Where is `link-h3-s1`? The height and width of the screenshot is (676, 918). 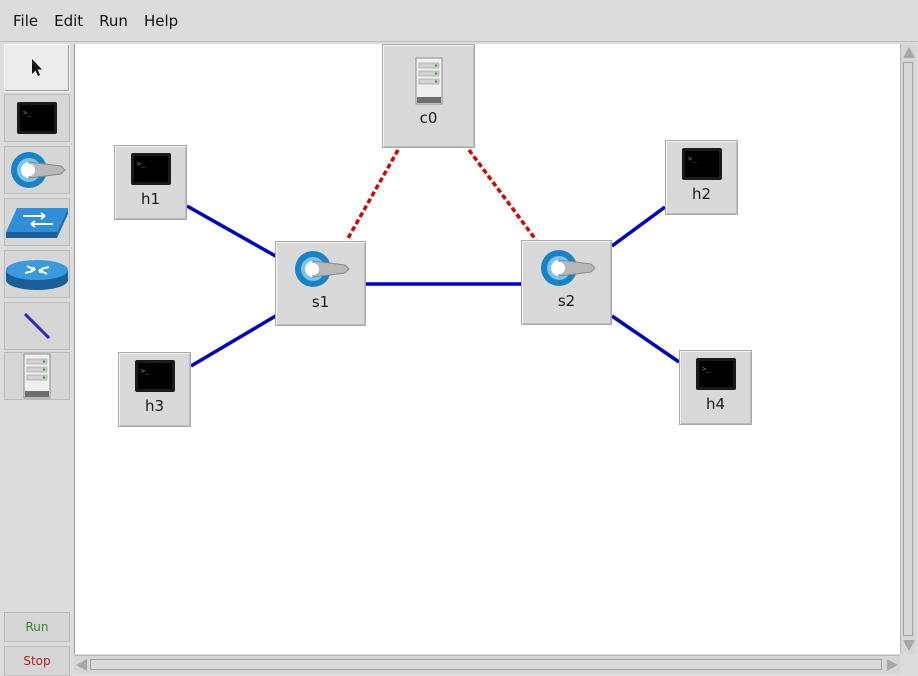 link-h3-s1 is located at coordinates (235, 340).